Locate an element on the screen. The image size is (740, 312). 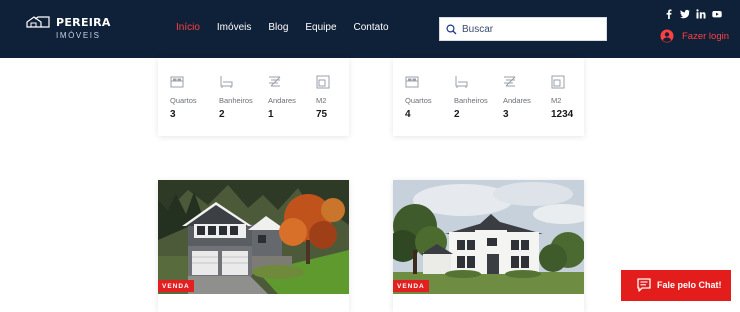
feature-floors: Andares 3 is located at coordinates (525, 97).